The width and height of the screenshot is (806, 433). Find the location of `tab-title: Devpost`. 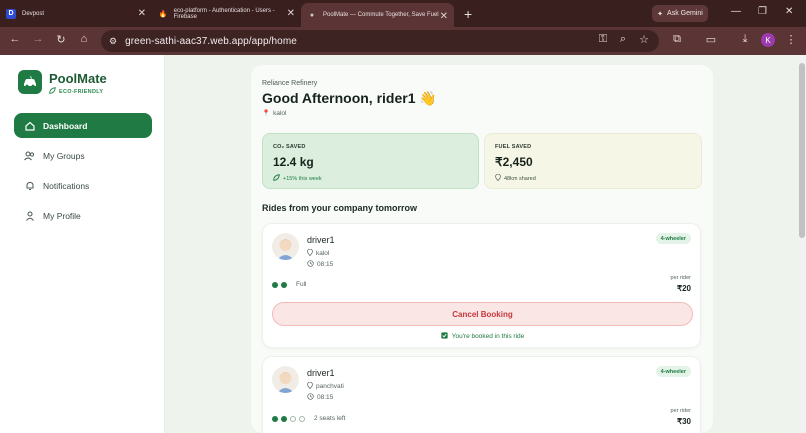

tab-title: Devpost is located at coordinates (33, 13).